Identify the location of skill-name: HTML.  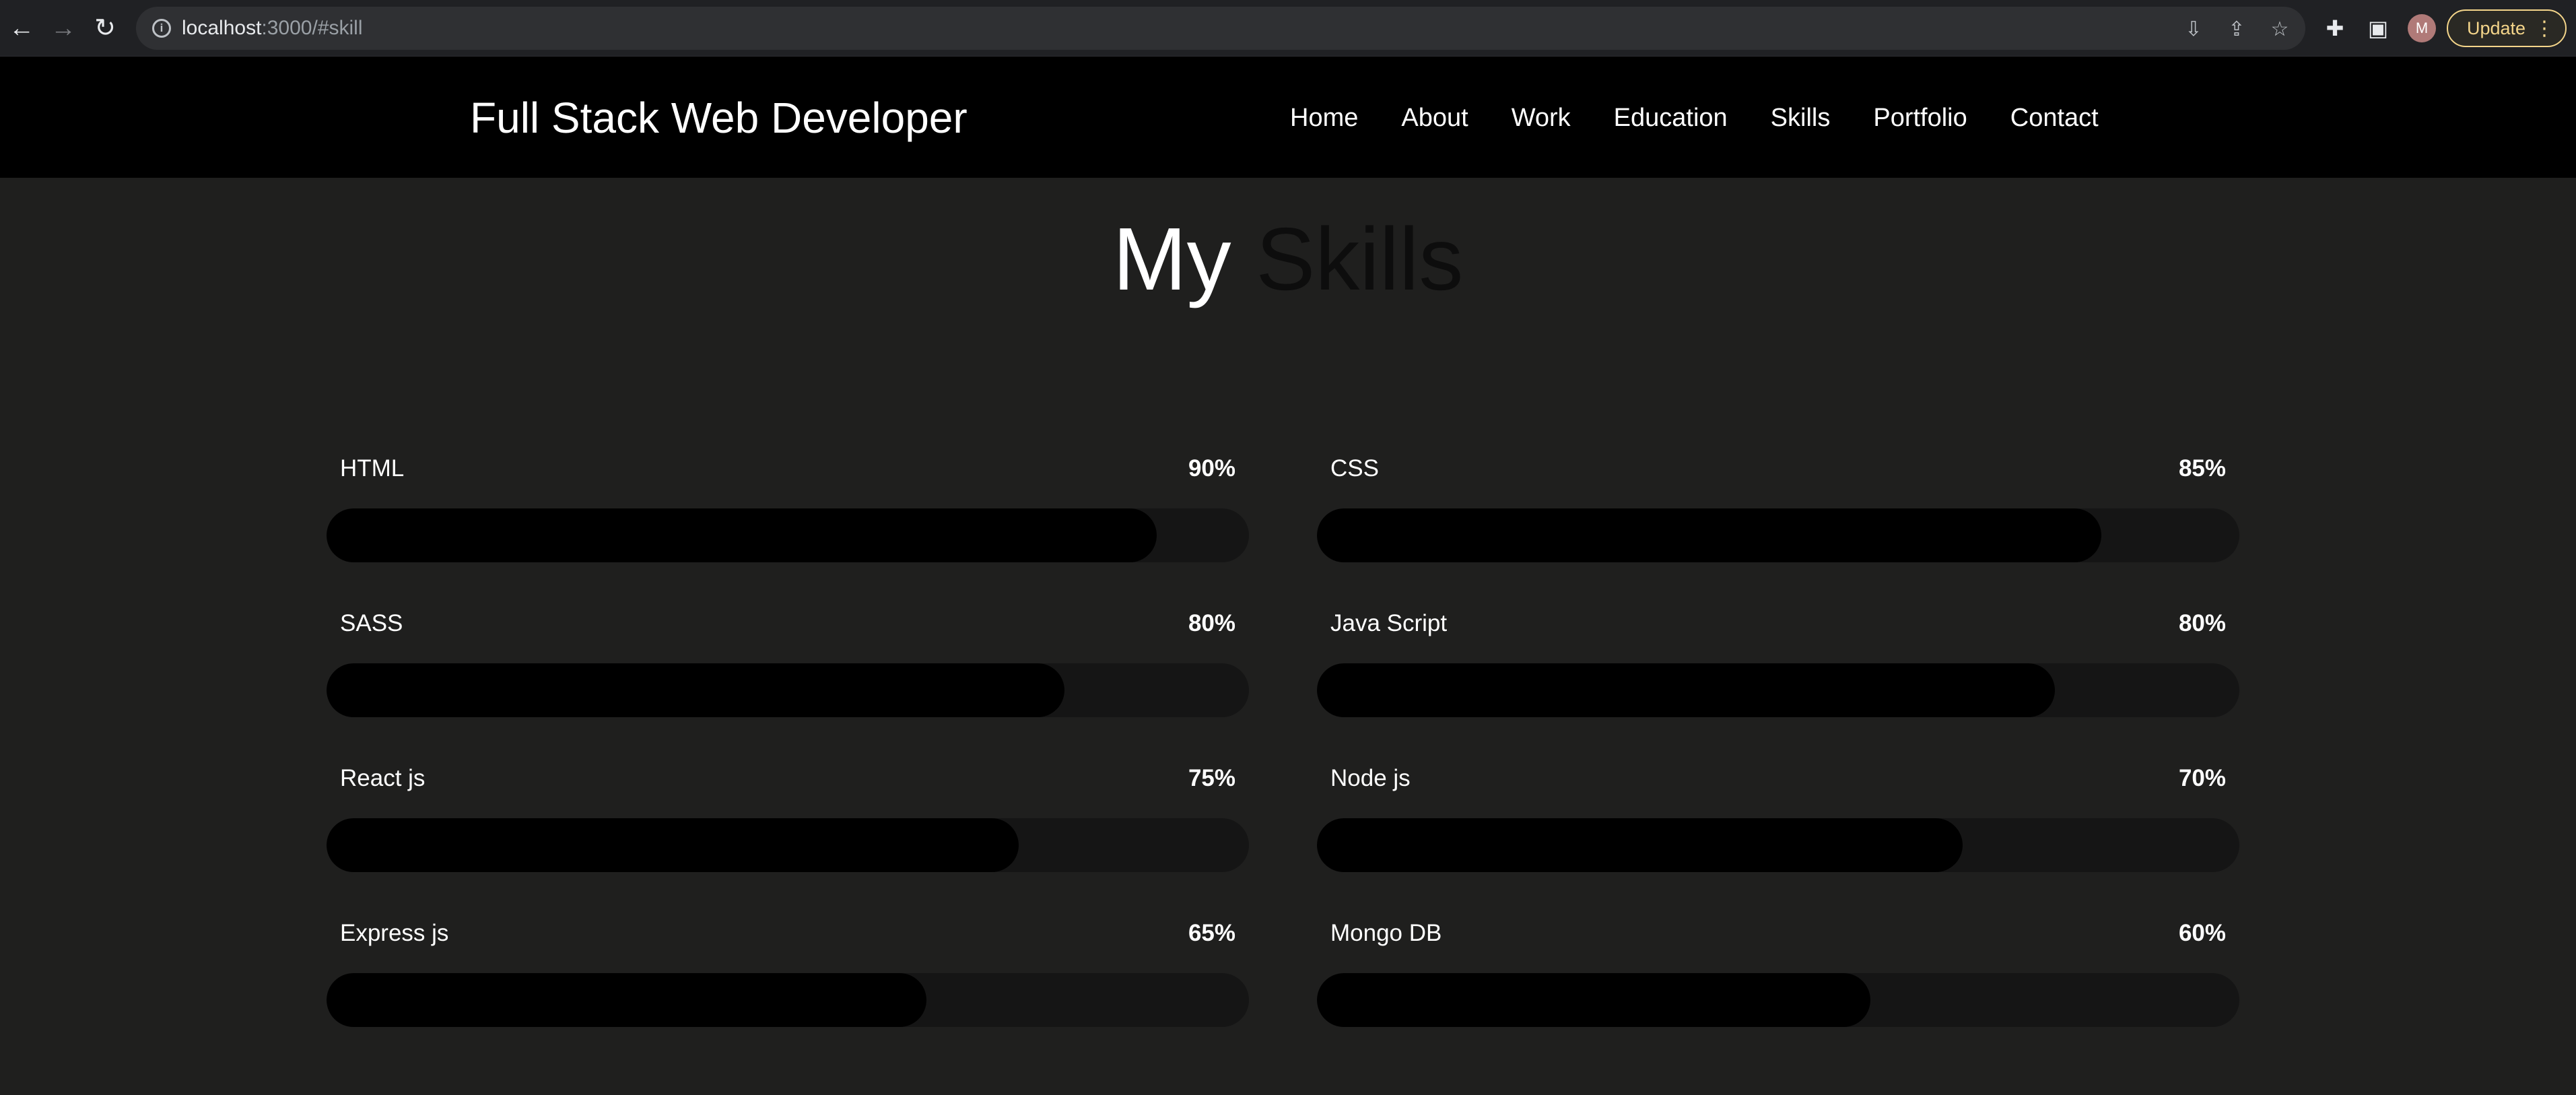
(372, 468).